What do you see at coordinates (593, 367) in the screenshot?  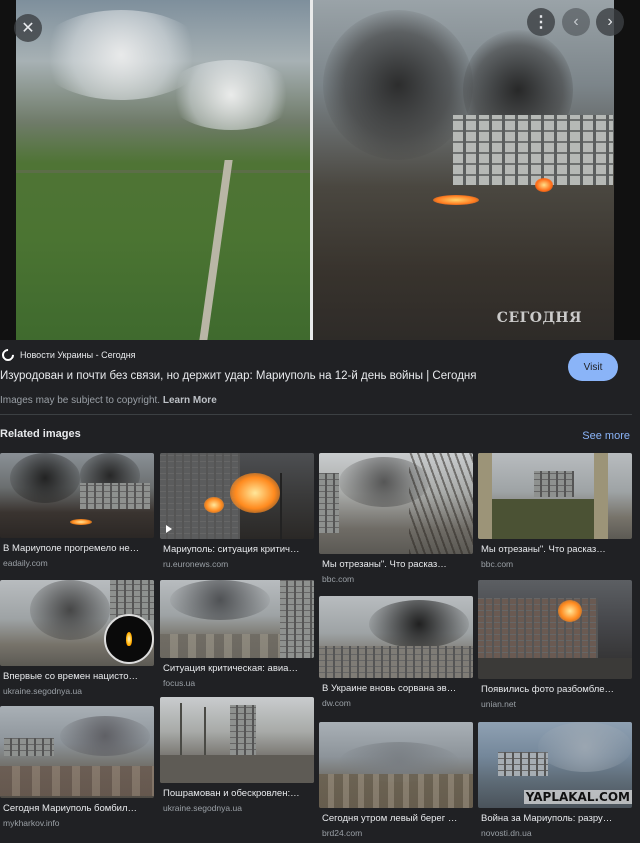 I see `visit-button: Visit` at bounding box center [593, 367].